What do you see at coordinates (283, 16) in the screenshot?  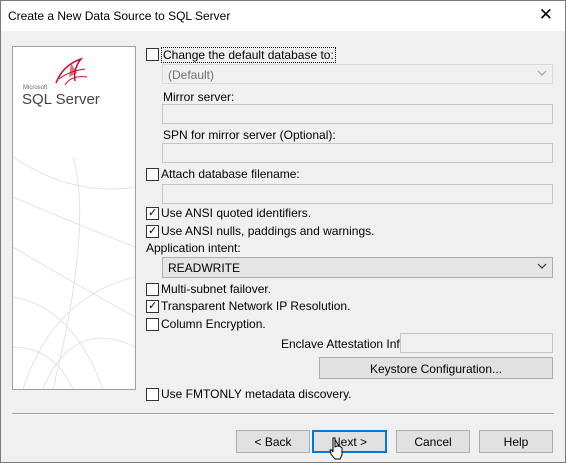 I see `title-bar: Create a New Data Source to SQL Server ✕` at bounding box center [283, 16].